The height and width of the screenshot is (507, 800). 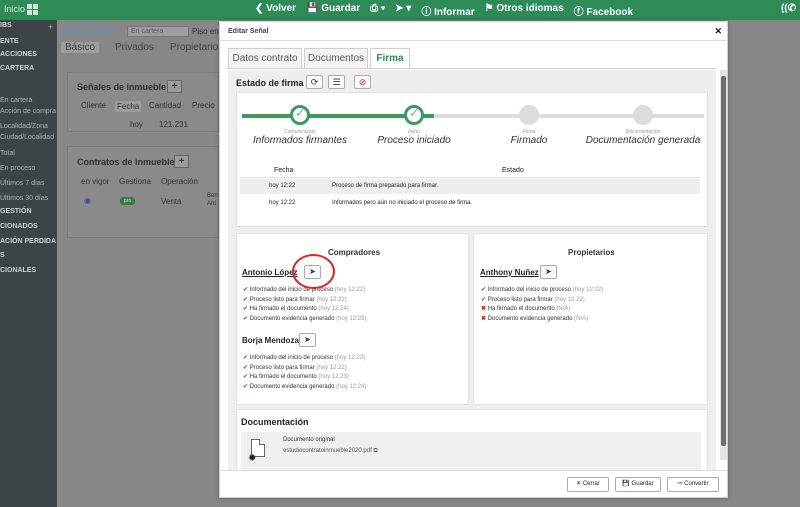 I want to click on close-icon: ✕, so click(x=718, y=31).